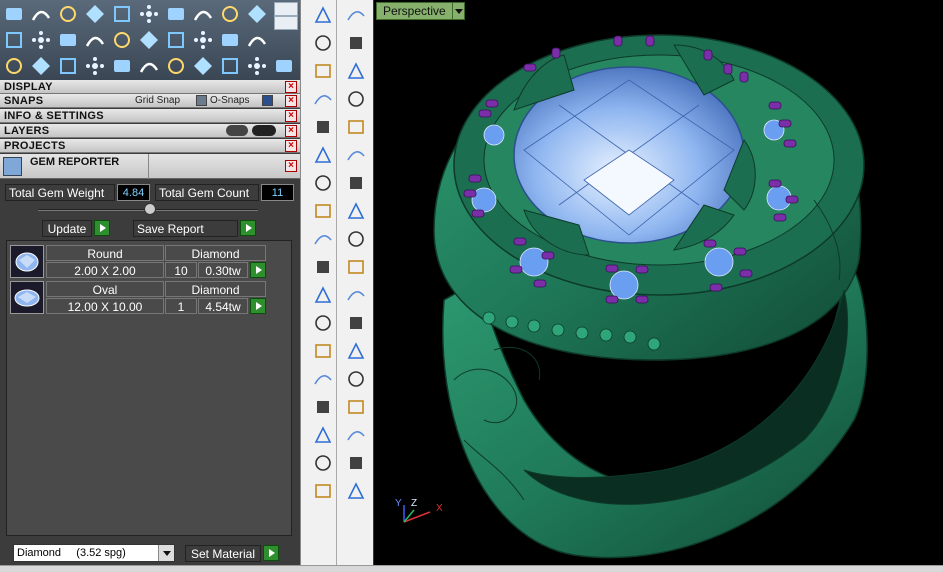 Image resolution: width=943 pixels, height=572 pixels. What do you see at coordinates (356, 379) in the screenshot?
I see `pin-icon` at bounding box center [356, 379].